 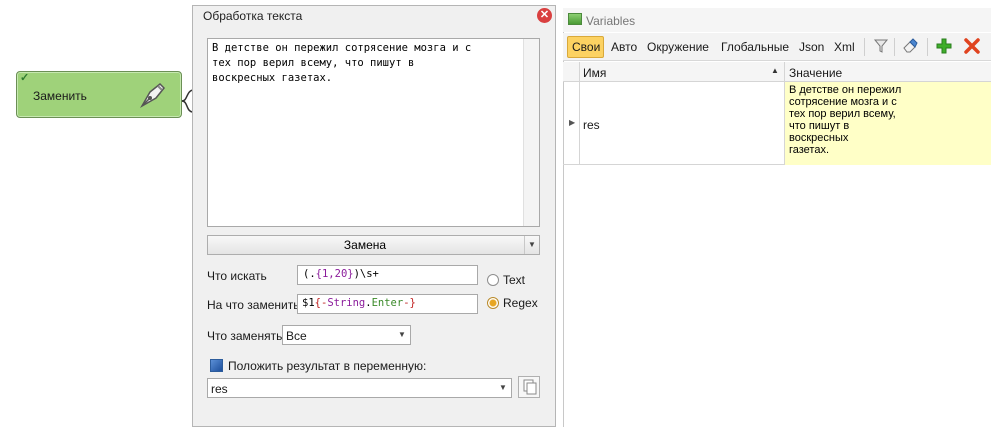 What do you see at coordinates (409, 303) in the screenshot?
I see `replace-value-bracket: -}` at bounding box center [409, 303].